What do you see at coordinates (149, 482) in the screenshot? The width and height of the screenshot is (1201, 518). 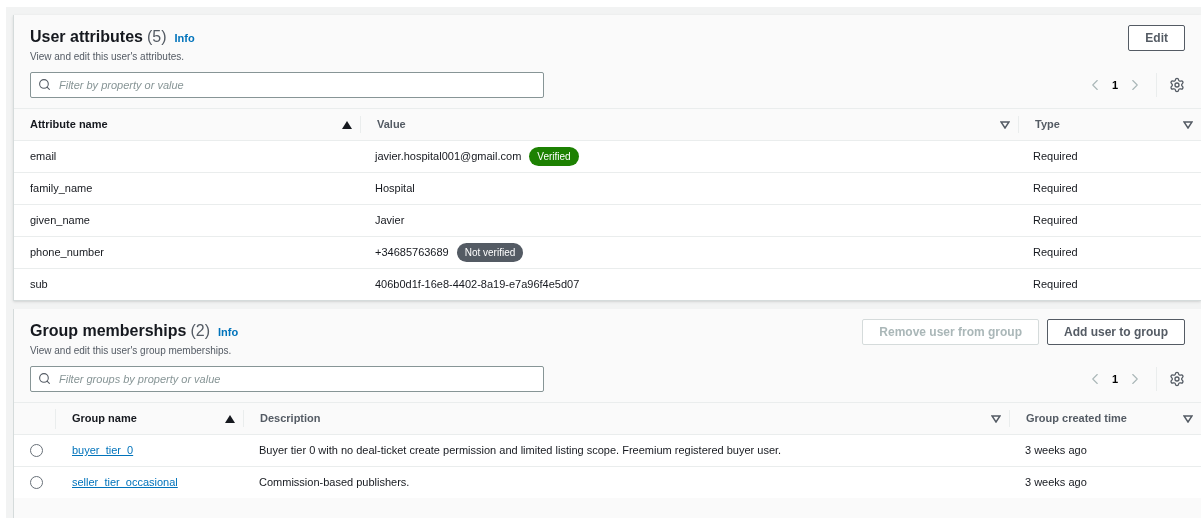 I see `group-link: seller_tier_occasional` at bounding box center [149, 482].